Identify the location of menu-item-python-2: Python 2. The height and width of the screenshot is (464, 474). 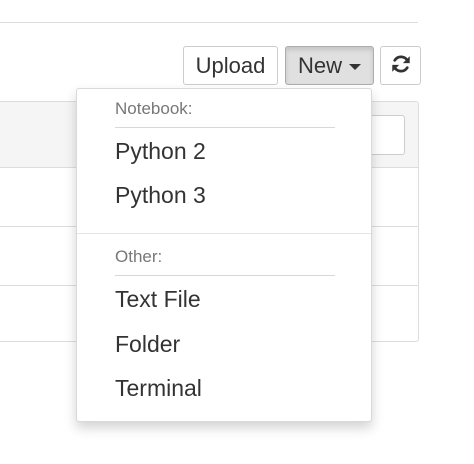
(160, 151).